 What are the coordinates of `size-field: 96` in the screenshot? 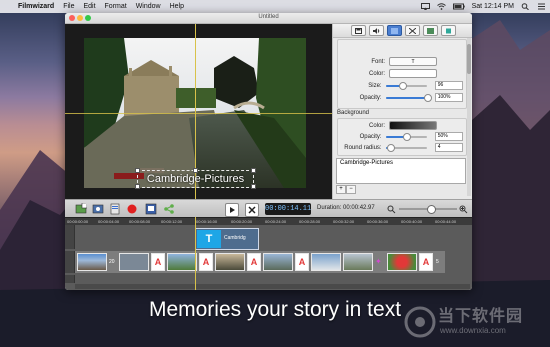 It's located at (448, 85).